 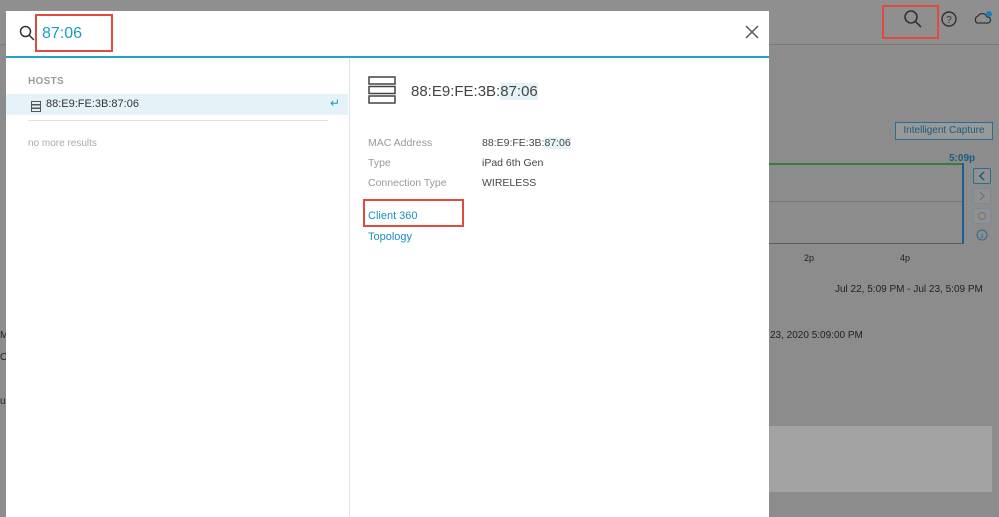 What do you see at coordinates (92, 104) in the screenshot?
I see `result-item-label: 88:E9:FE:3B:87:06` at bounding box center [92, 104].